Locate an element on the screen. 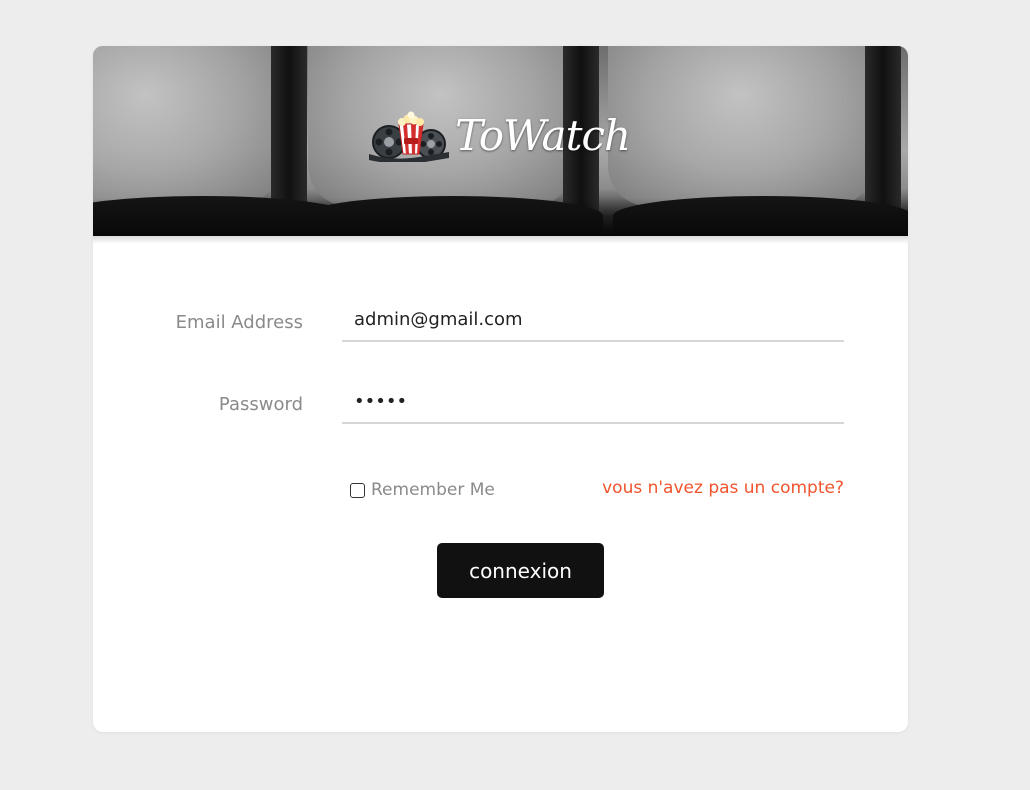 The height and width of the screenshot is (790, 1030). password-field is located at coordinates (593, 402).